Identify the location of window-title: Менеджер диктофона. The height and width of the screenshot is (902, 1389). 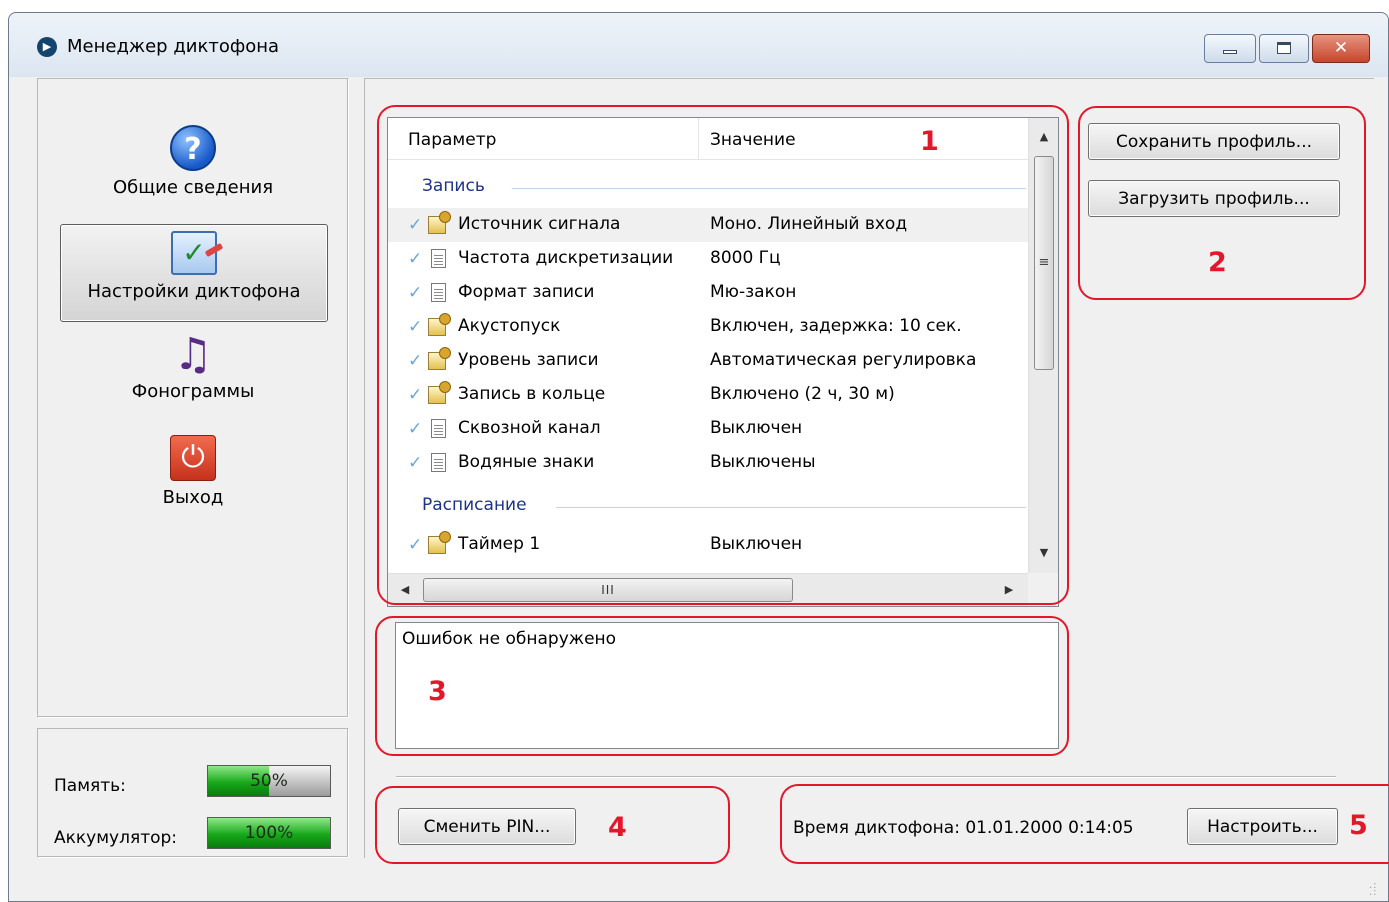
(173, 46).